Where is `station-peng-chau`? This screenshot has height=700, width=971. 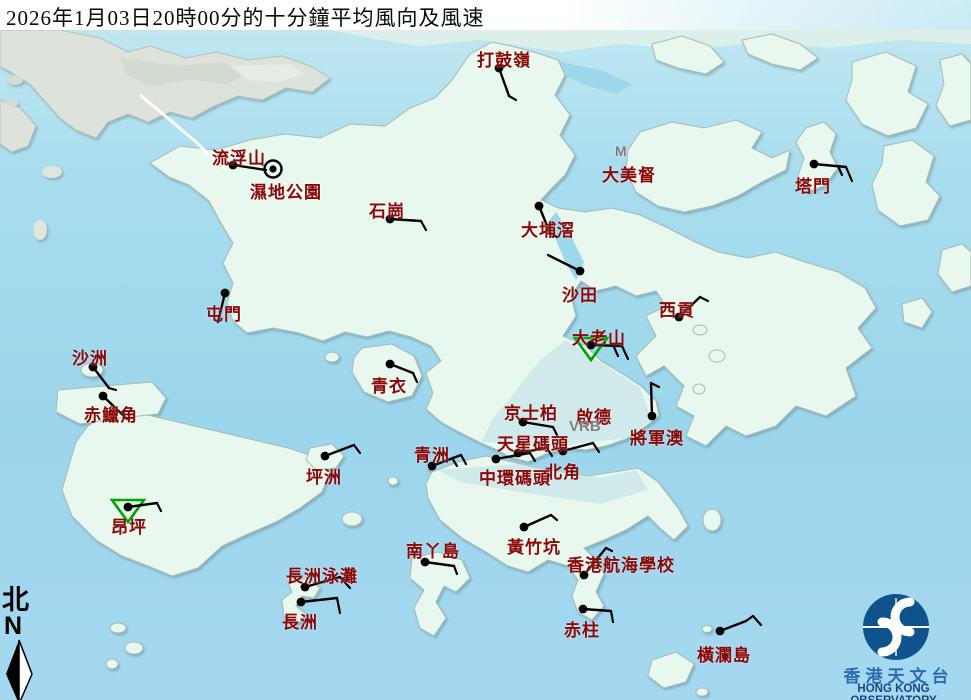 station-peng-chau is located at coordinates (341, 452).